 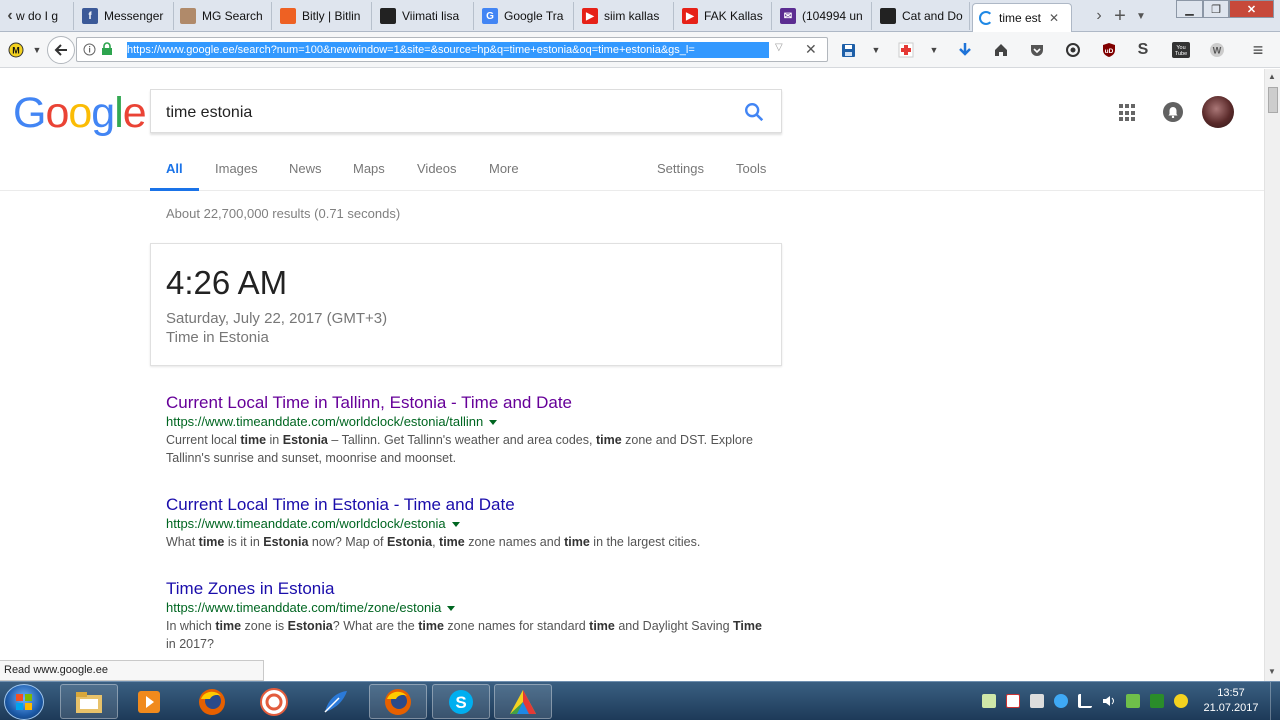 I want to click on close-window-button: ✕, so click(x=1251, y=9).